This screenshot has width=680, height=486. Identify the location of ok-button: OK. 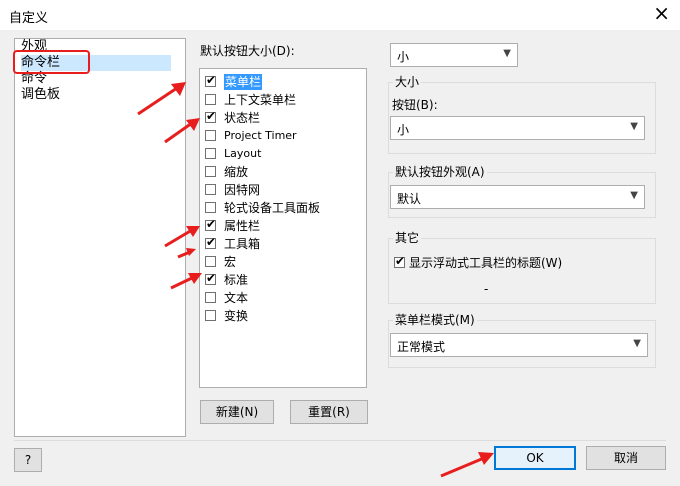
(535, 458).